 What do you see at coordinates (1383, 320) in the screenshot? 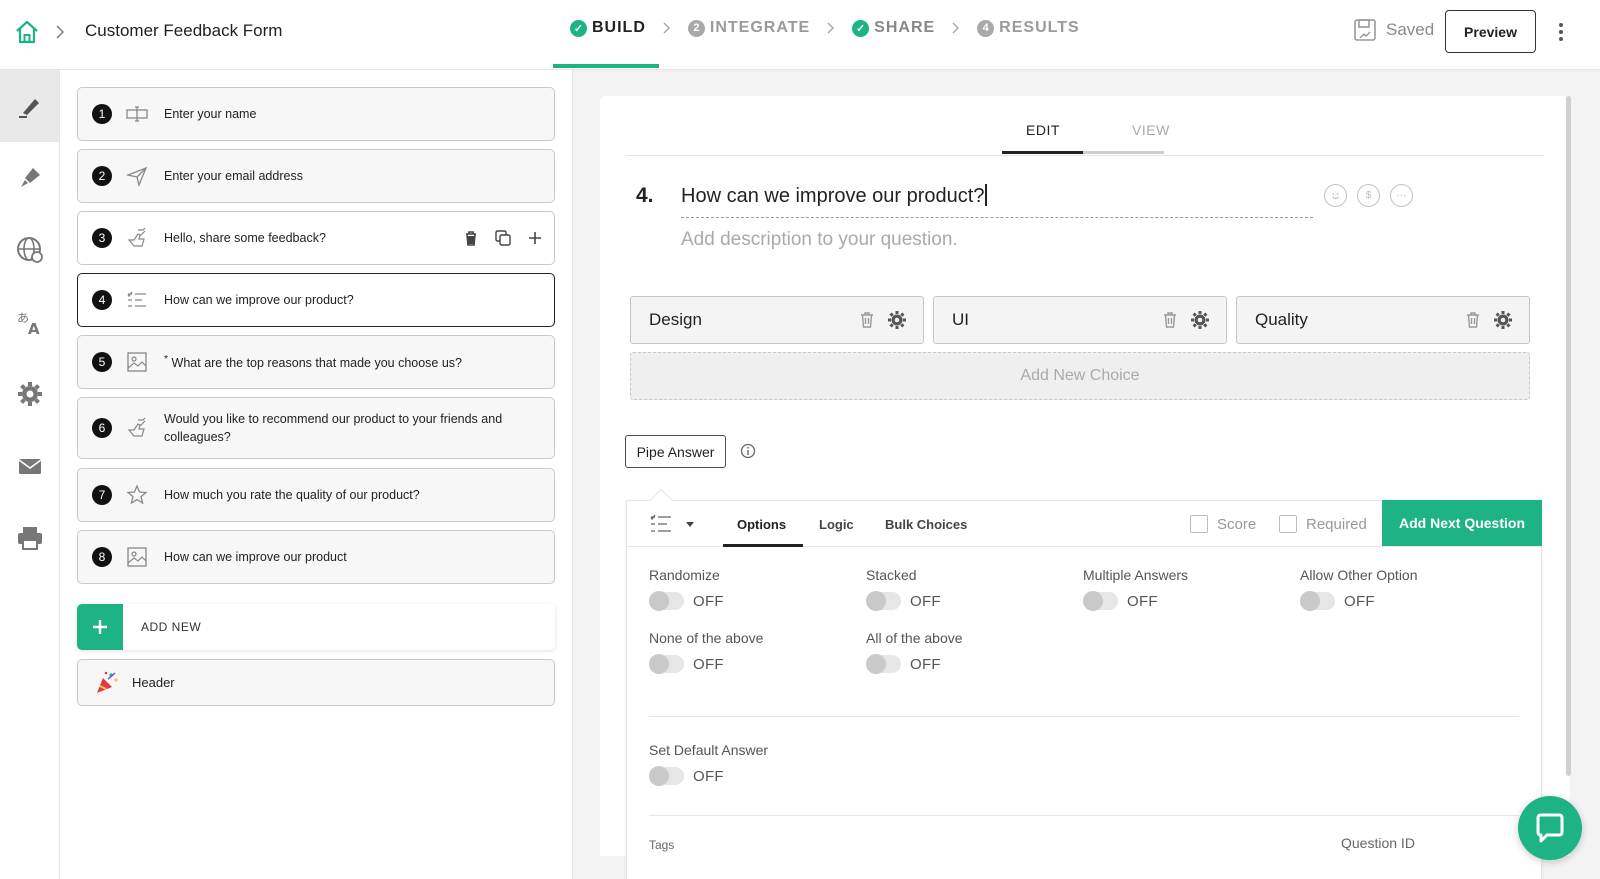
I see `choice-item: Quality` at bounding box center [1383, 320].